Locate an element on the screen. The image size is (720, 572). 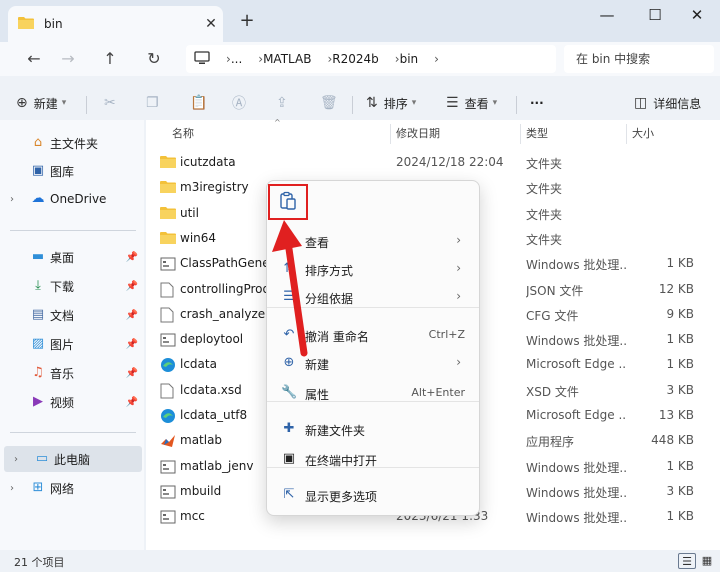
breadcrumb-r2024b: R2024b is located at coordinates (355, 59).